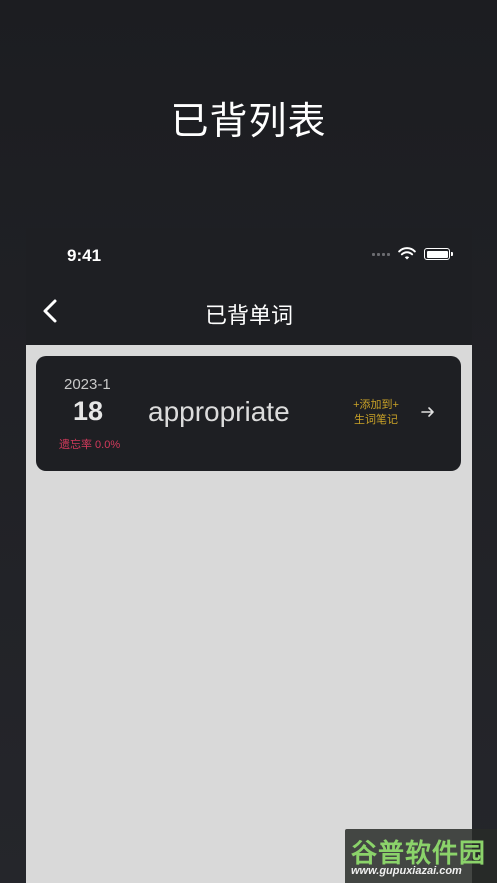  I want to click on status-time: 9:41, so click(84, 255).